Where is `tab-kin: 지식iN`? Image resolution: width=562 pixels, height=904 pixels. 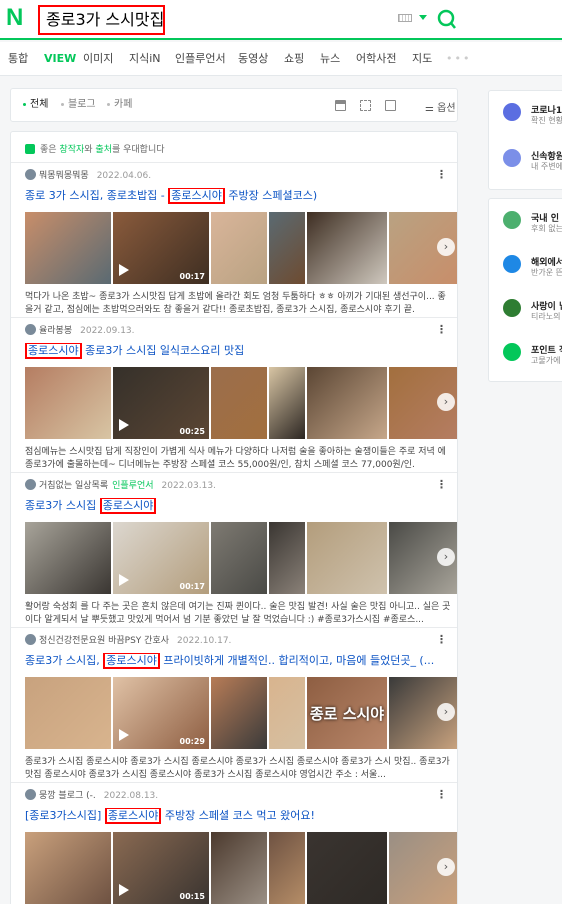 tab-kin: 지식iN is located at coordinates (145, 58).